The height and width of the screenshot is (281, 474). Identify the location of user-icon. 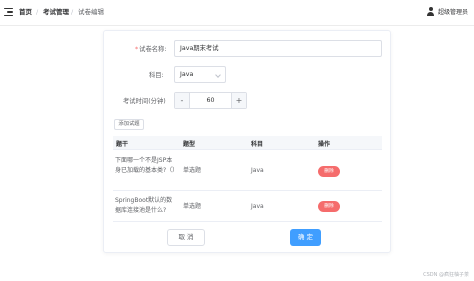
(431, 11).